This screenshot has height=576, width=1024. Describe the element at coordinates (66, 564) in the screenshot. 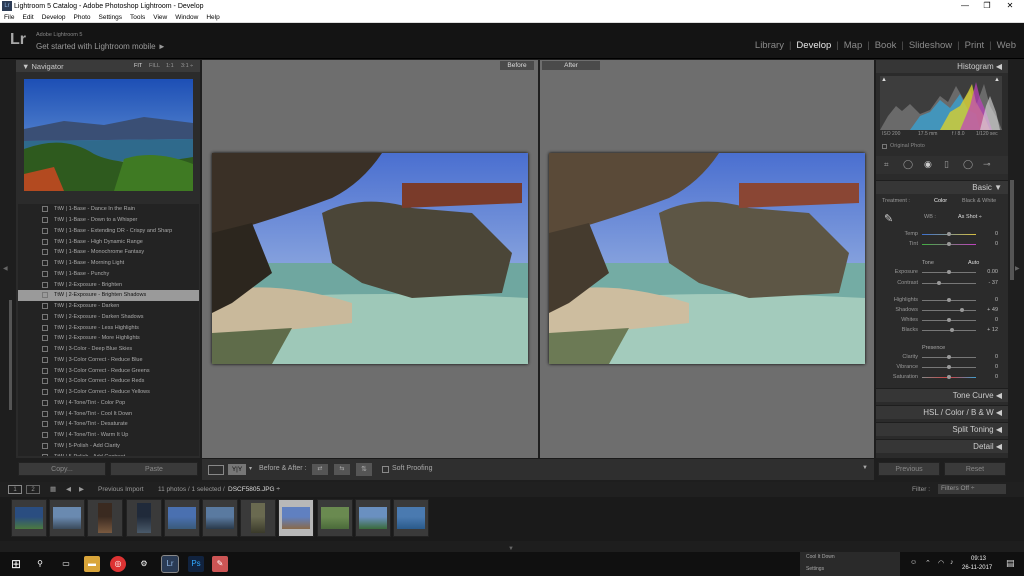

I see `task-view-icon: ▭` at that location.